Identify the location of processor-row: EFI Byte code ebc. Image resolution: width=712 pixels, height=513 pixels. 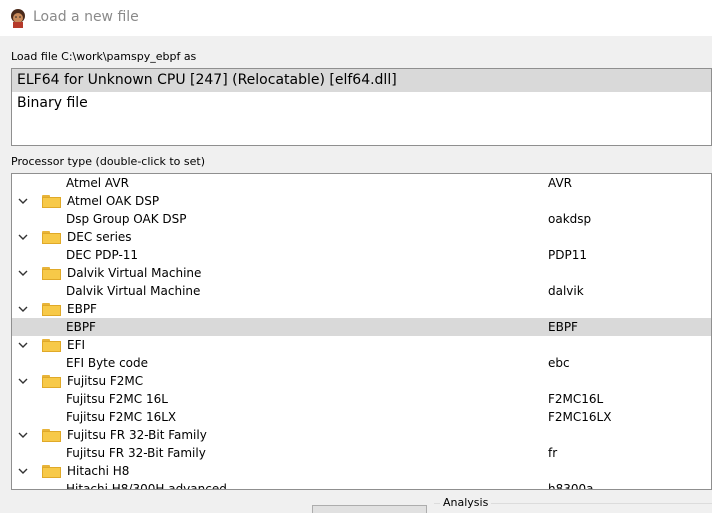
(361, 363).